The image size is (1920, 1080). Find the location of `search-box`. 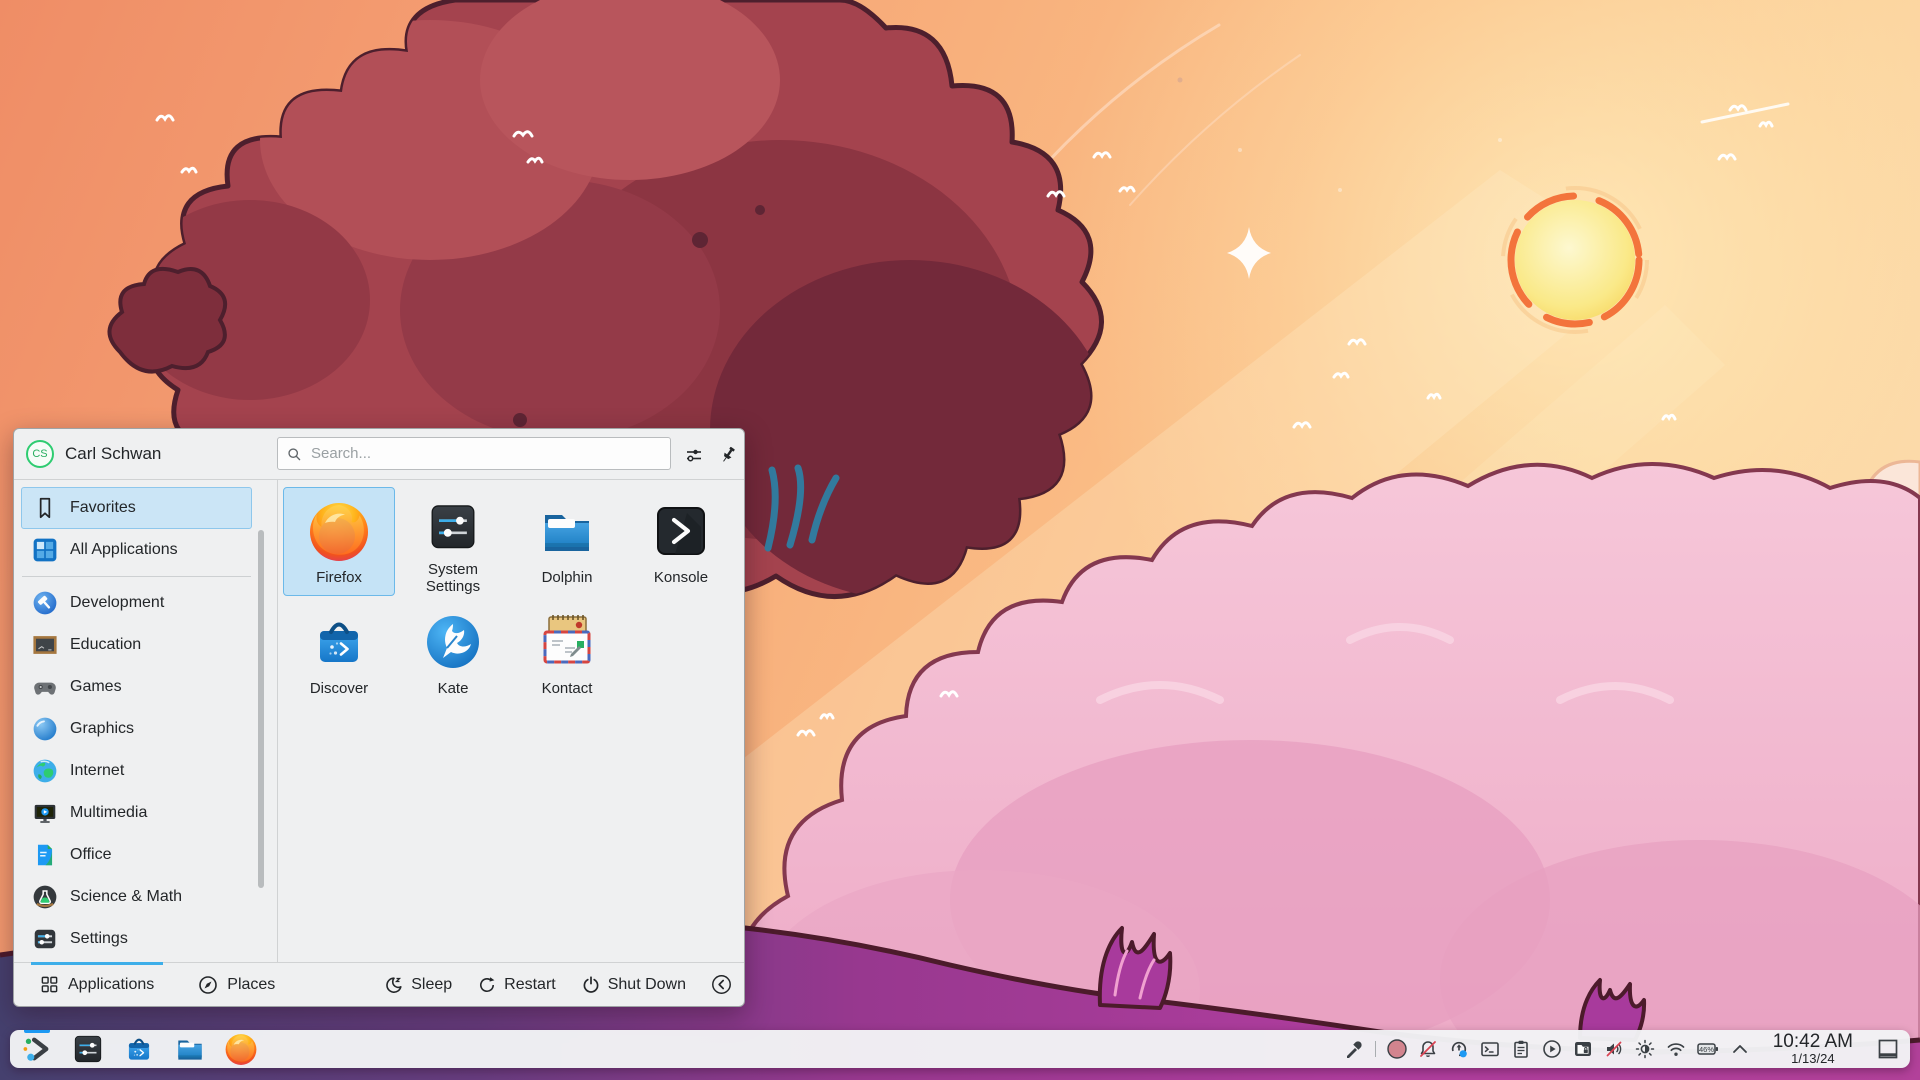

search-box is located at coordinates (474, 453).